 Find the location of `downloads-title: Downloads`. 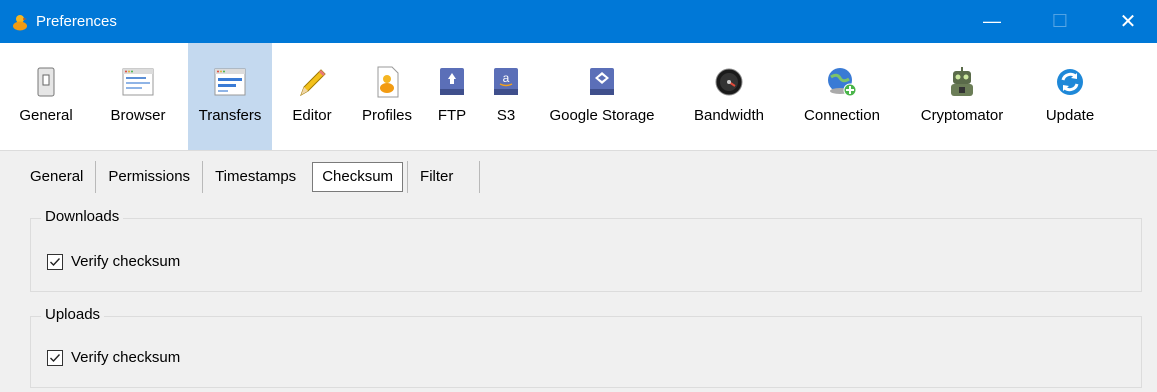

downloads-title: Downloads is located at coordinates (82, 216).